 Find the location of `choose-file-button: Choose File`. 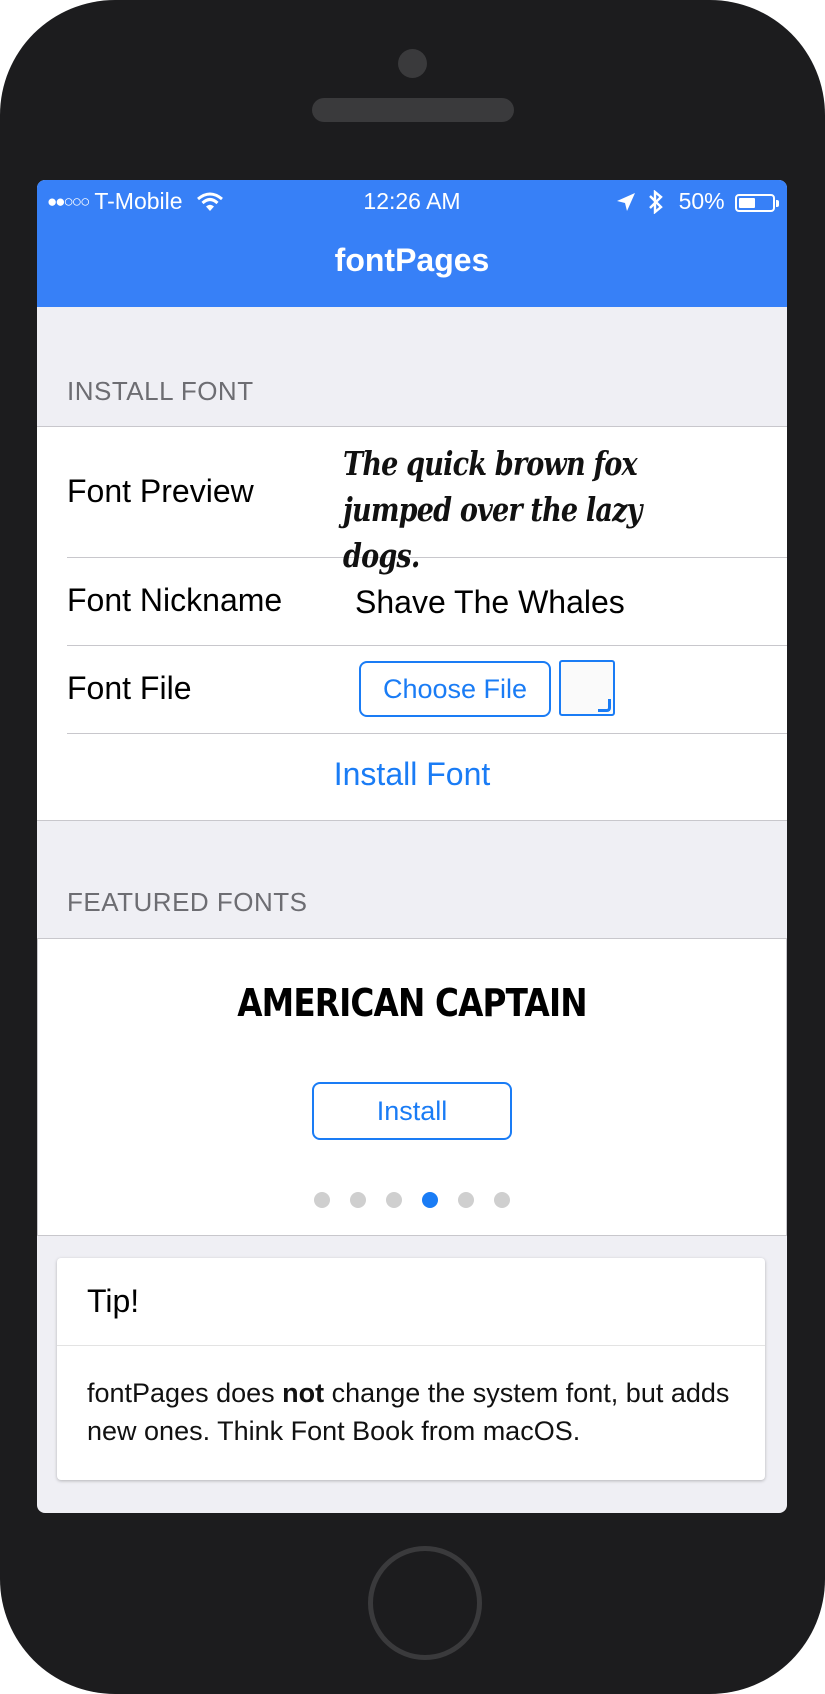

choose-file-button: Choose File is located at coordinates (455, 689).